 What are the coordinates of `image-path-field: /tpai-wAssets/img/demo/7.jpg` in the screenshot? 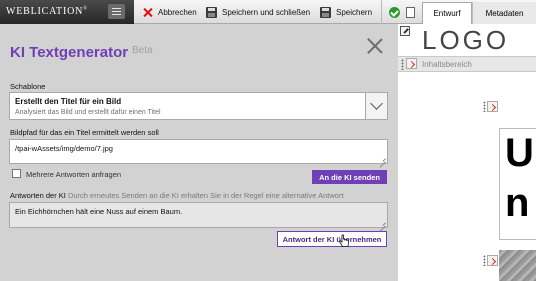 It's located at (198, 151).